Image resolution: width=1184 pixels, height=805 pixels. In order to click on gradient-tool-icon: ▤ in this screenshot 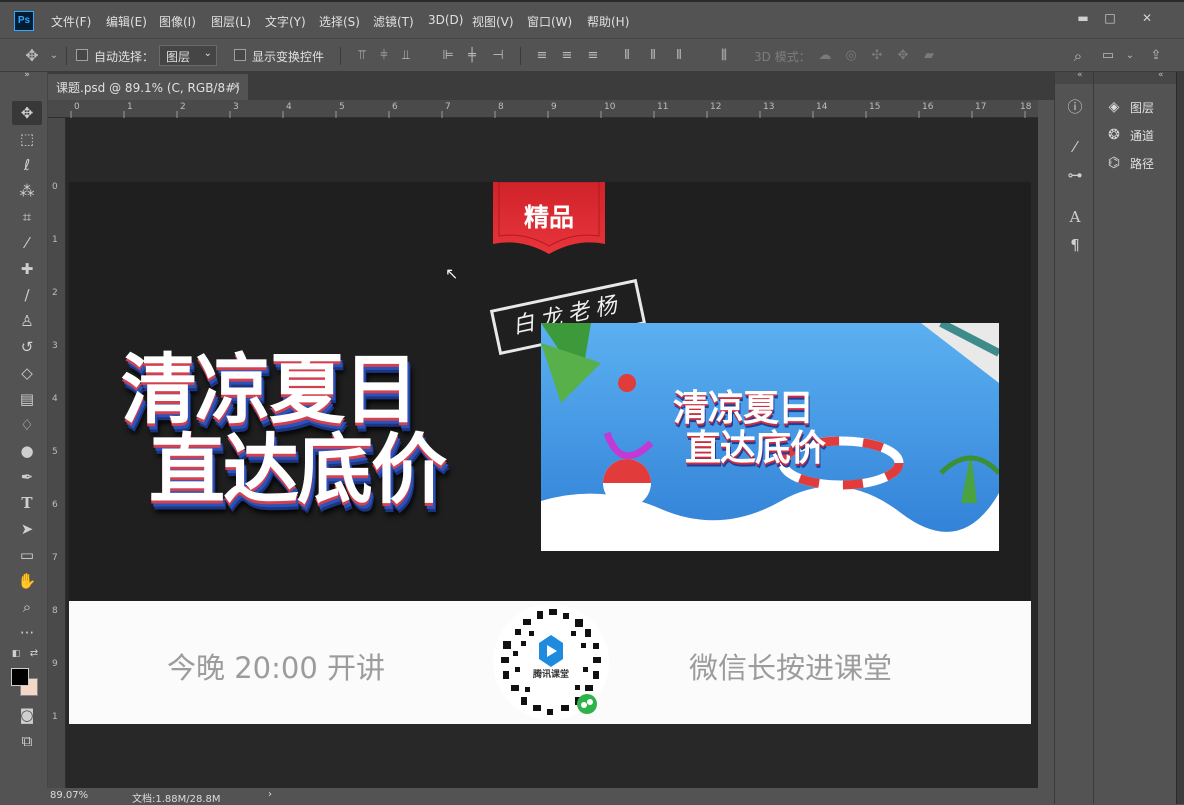, I will do `click(27, 399)`.